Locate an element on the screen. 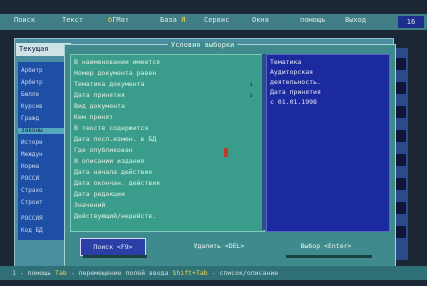 This screenshot has height=286, width=427. criterion-item: В тексте содержится is located at coordinates (111, 128).